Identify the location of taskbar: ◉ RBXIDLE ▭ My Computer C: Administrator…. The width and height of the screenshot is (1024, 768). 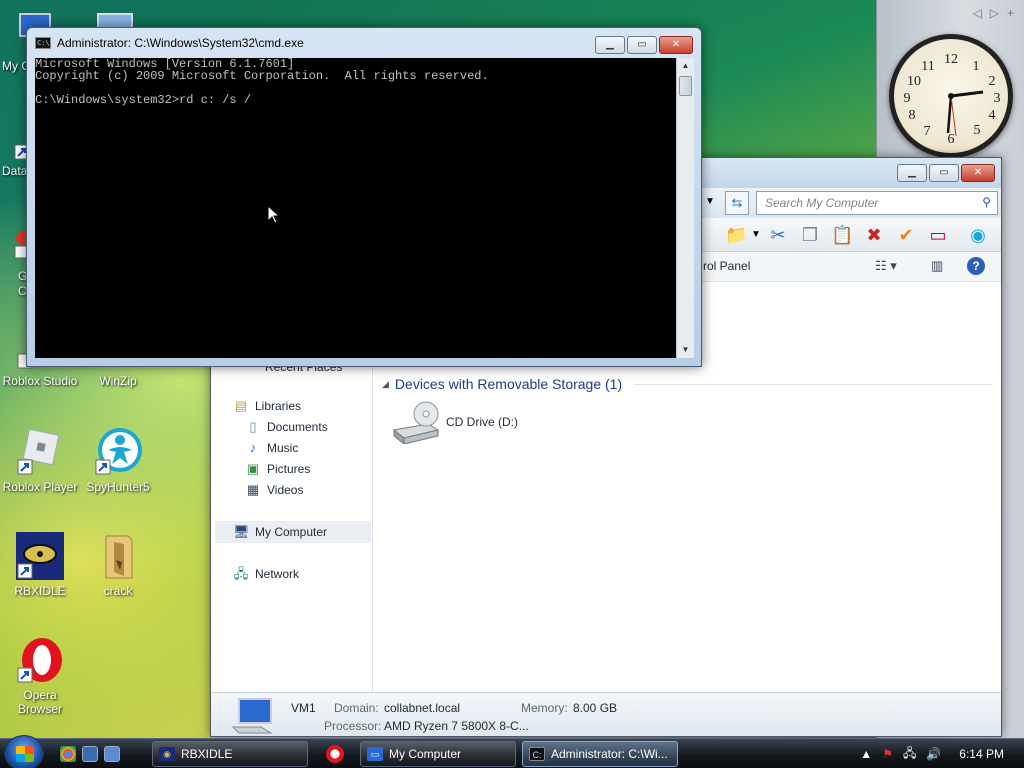
(512, 751).